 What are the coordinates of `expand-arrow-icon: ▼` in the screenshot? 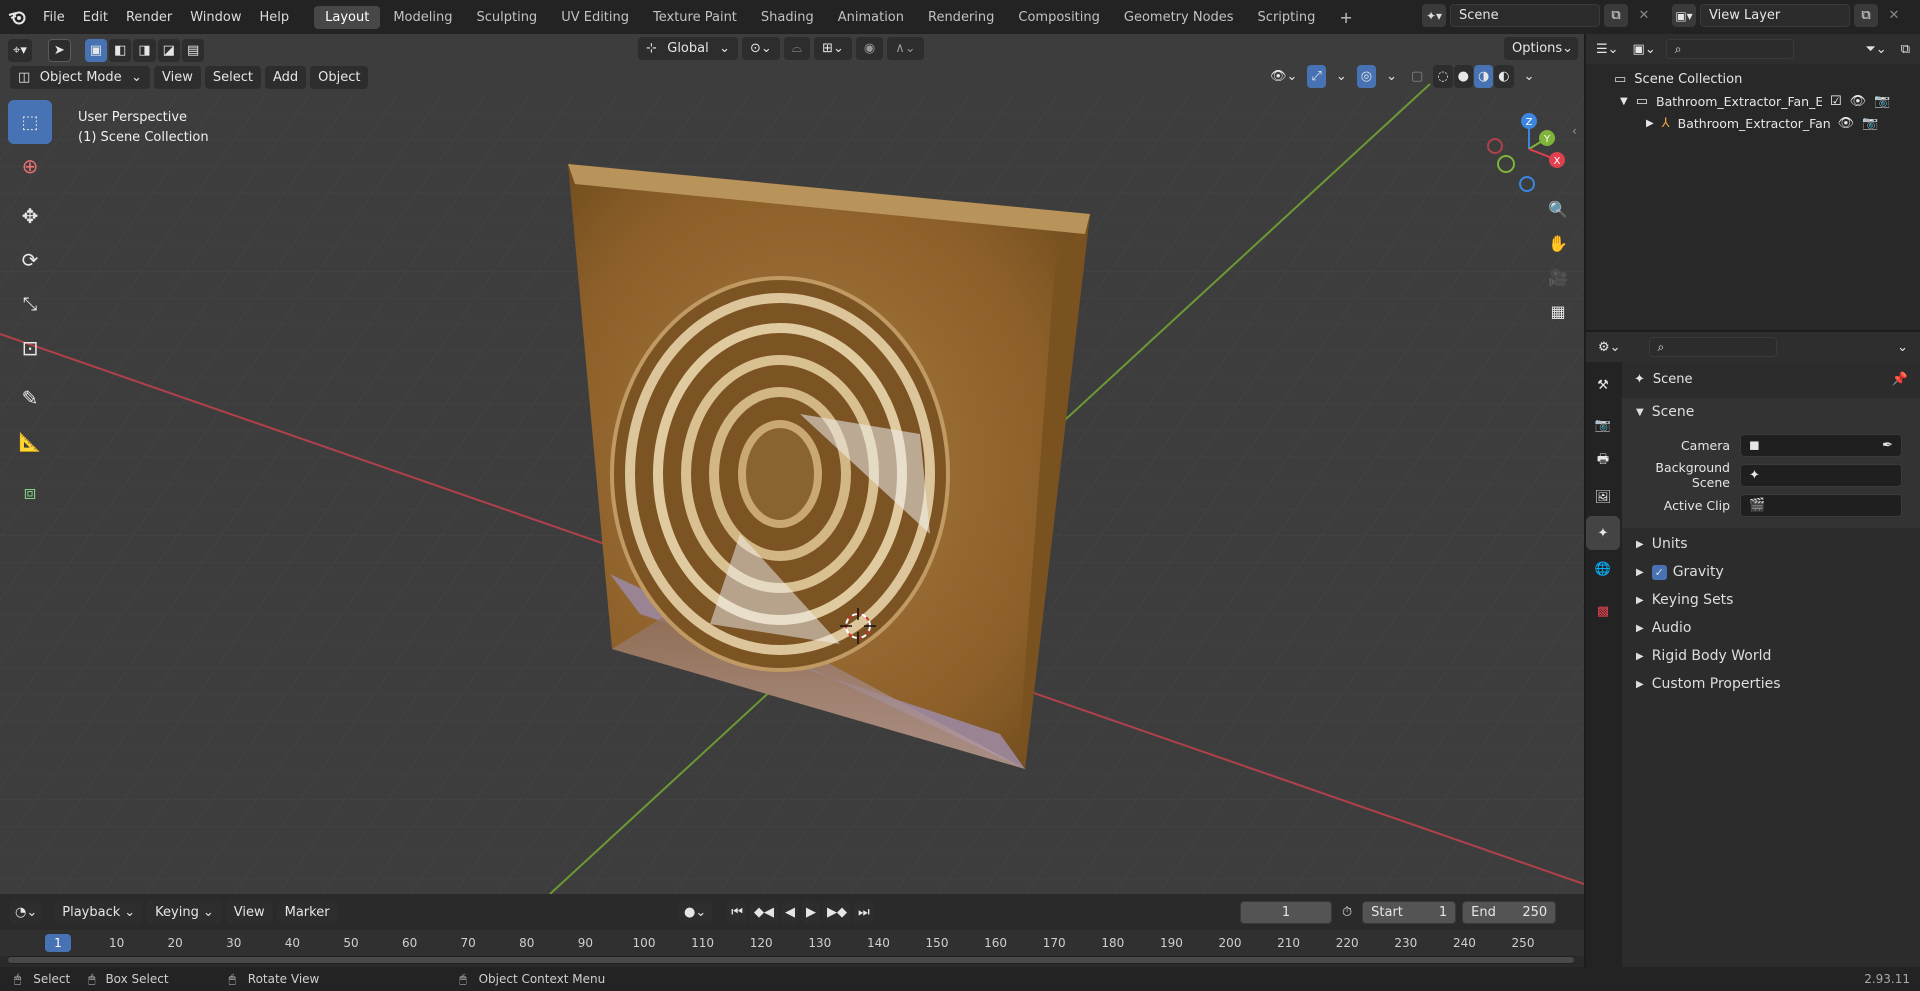 It's located at (1624, 101).